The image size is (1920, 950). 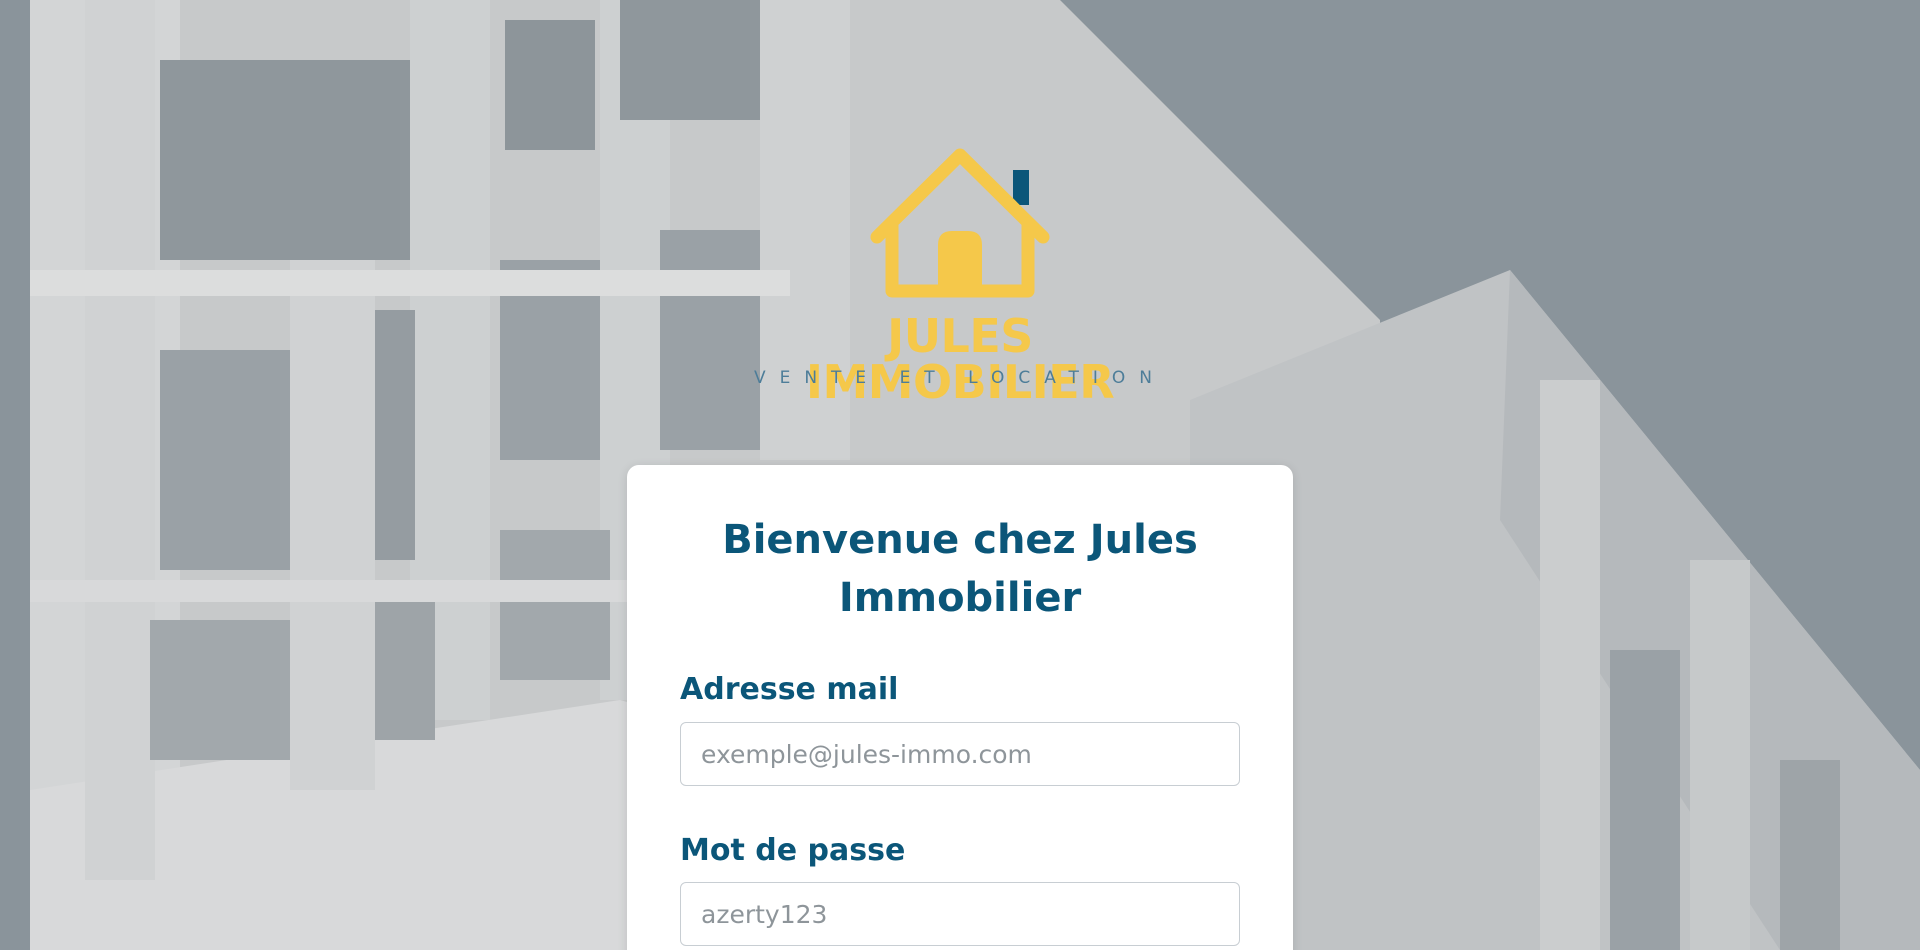 What do you see at coordinates (960, 223) in the screenshot?
I see `house-icon` at bounding box center [960, 223].